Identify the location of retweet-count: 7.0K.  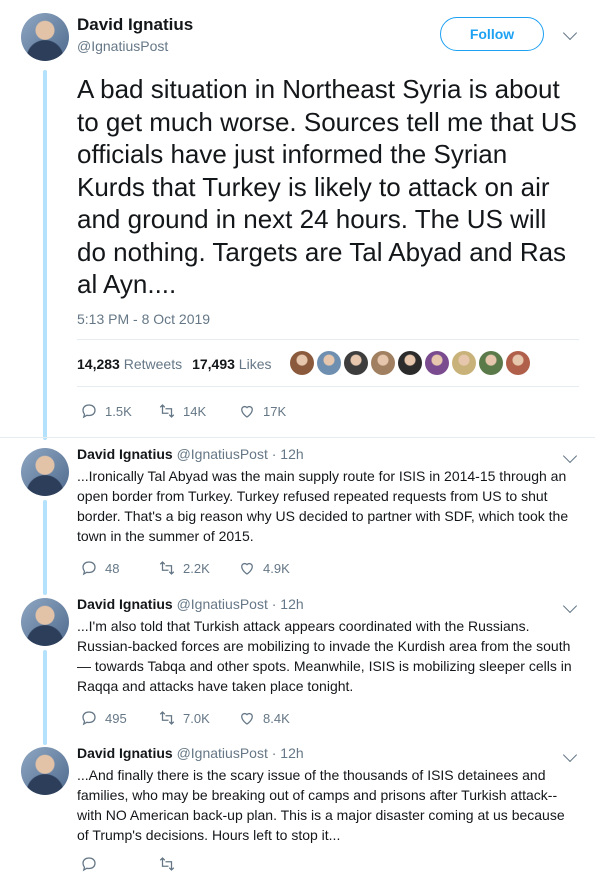
(196, 718).